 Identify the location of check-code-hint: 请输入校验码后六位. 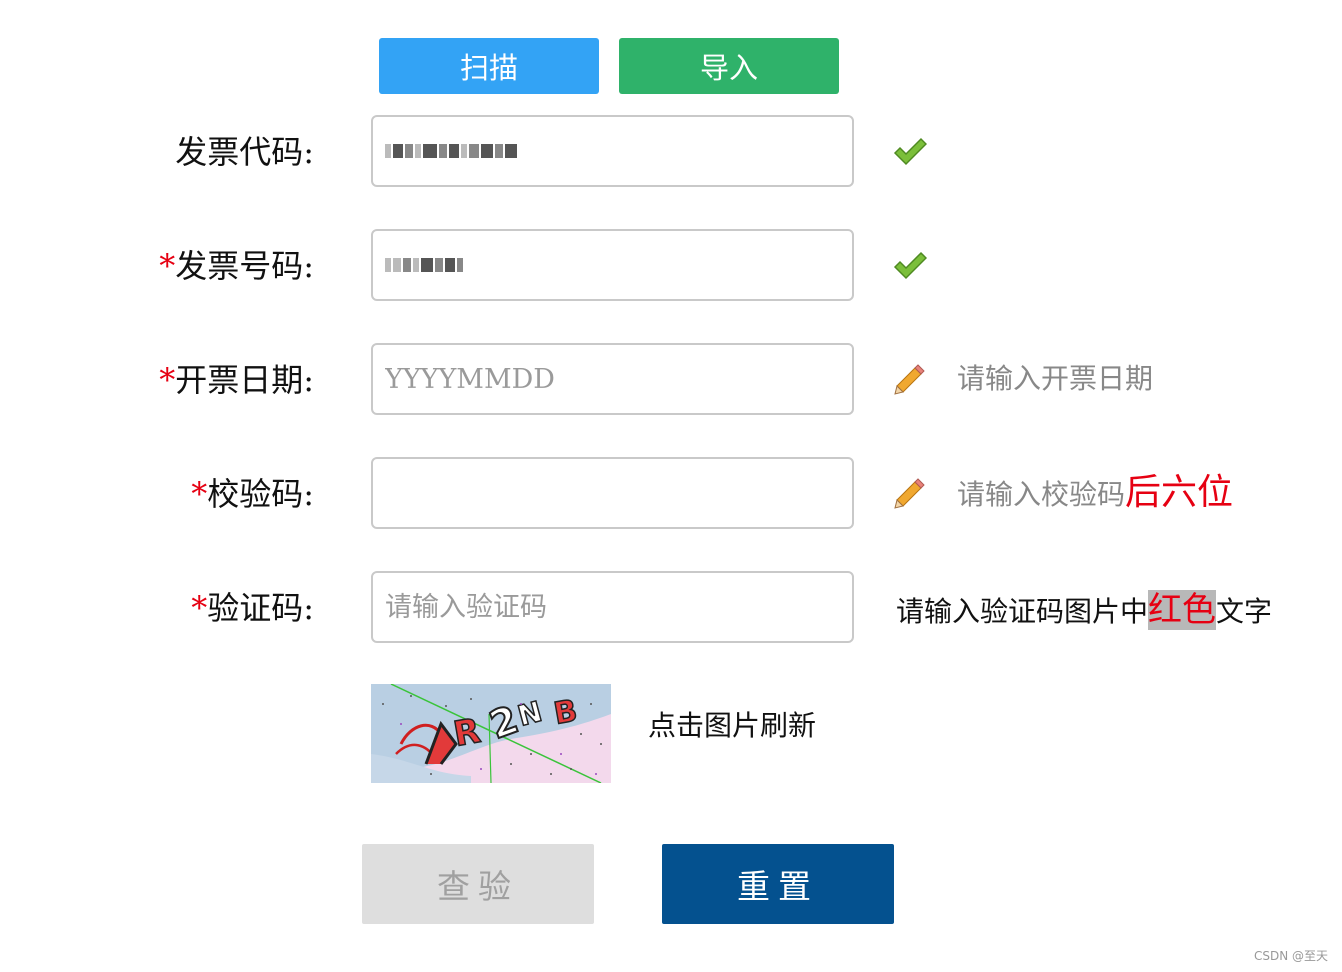
(1095, 492).